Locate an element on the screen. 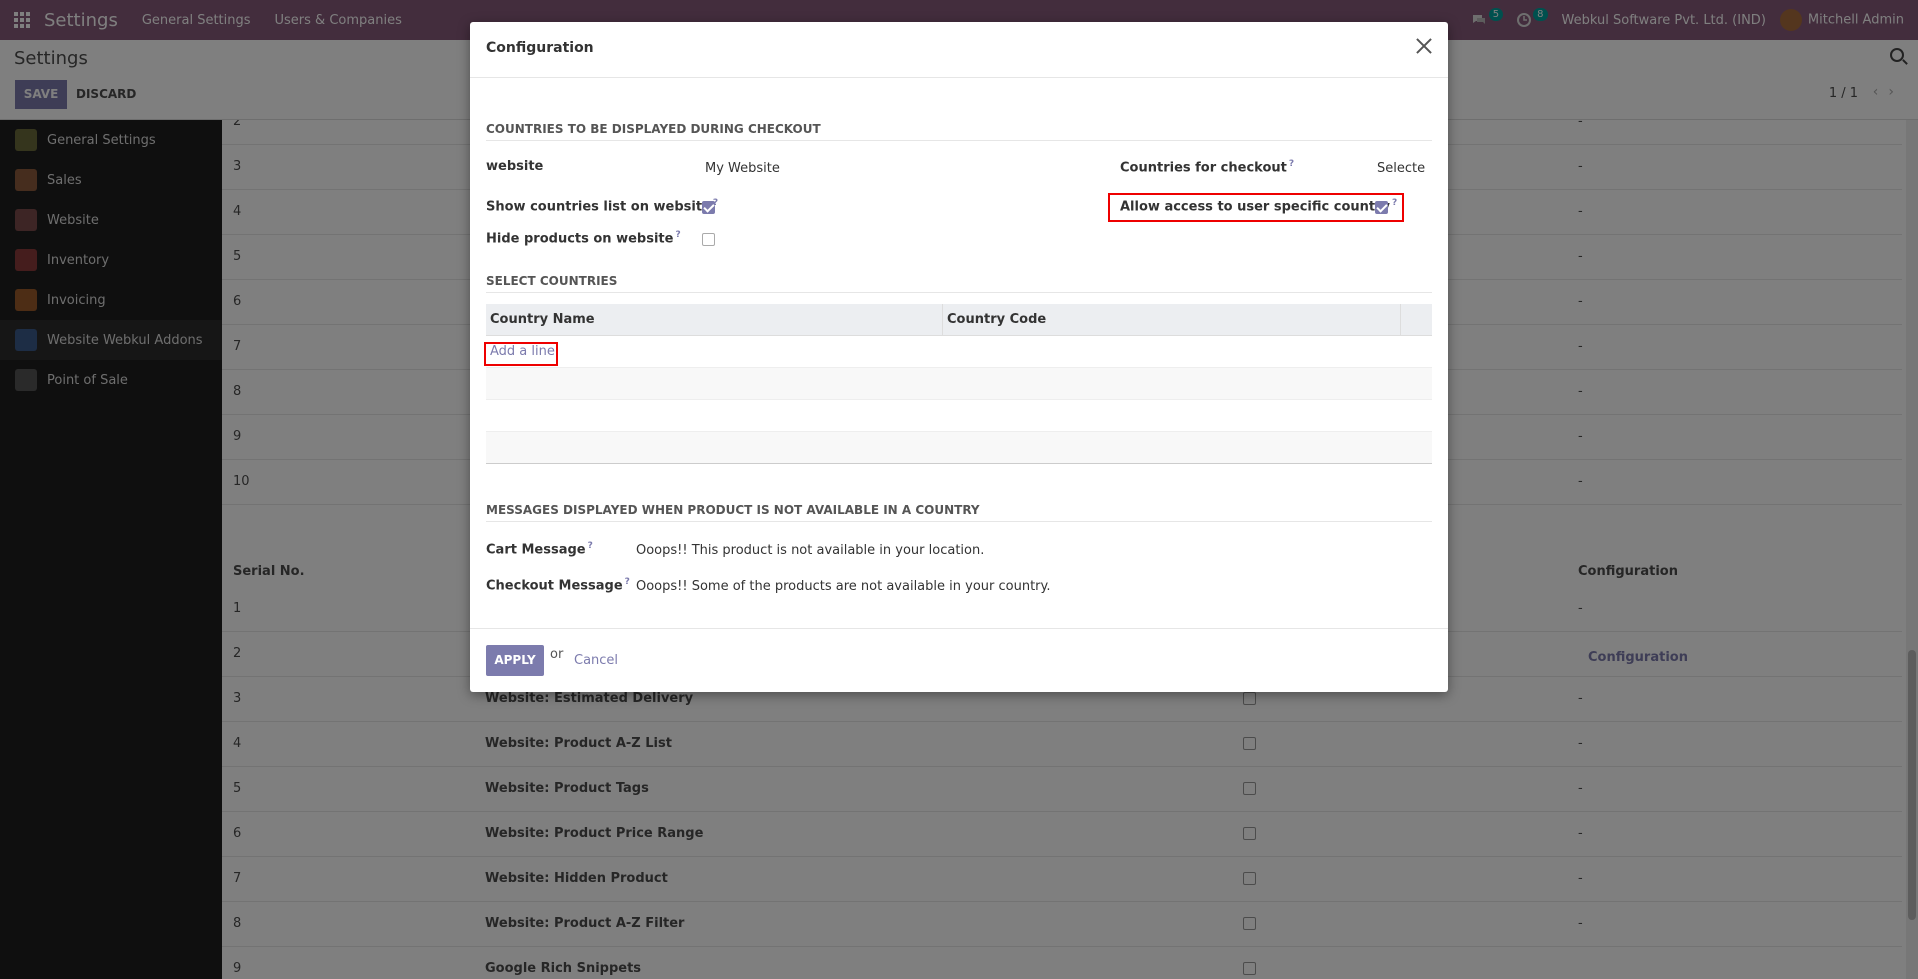  section-select-countries: SELECT COUNTRIES is located at coordinates (959, 283).